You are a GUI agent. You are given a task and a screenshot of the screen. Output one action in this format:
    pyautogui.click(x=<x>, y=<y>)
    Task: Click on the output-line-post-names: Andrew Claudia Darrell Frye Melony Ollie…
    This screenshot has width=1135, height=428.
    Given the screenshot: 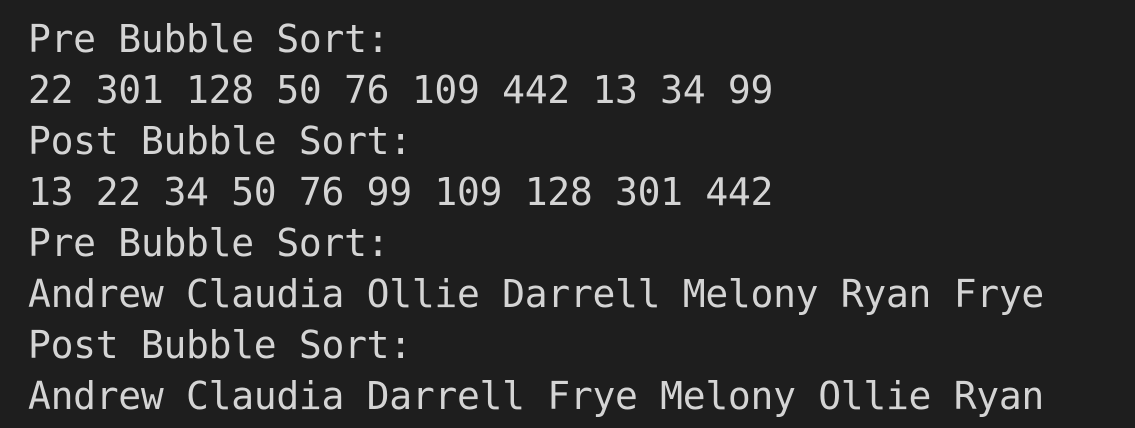 What is the action you would take?
    pyautogui.click(x=536, y=396)
    